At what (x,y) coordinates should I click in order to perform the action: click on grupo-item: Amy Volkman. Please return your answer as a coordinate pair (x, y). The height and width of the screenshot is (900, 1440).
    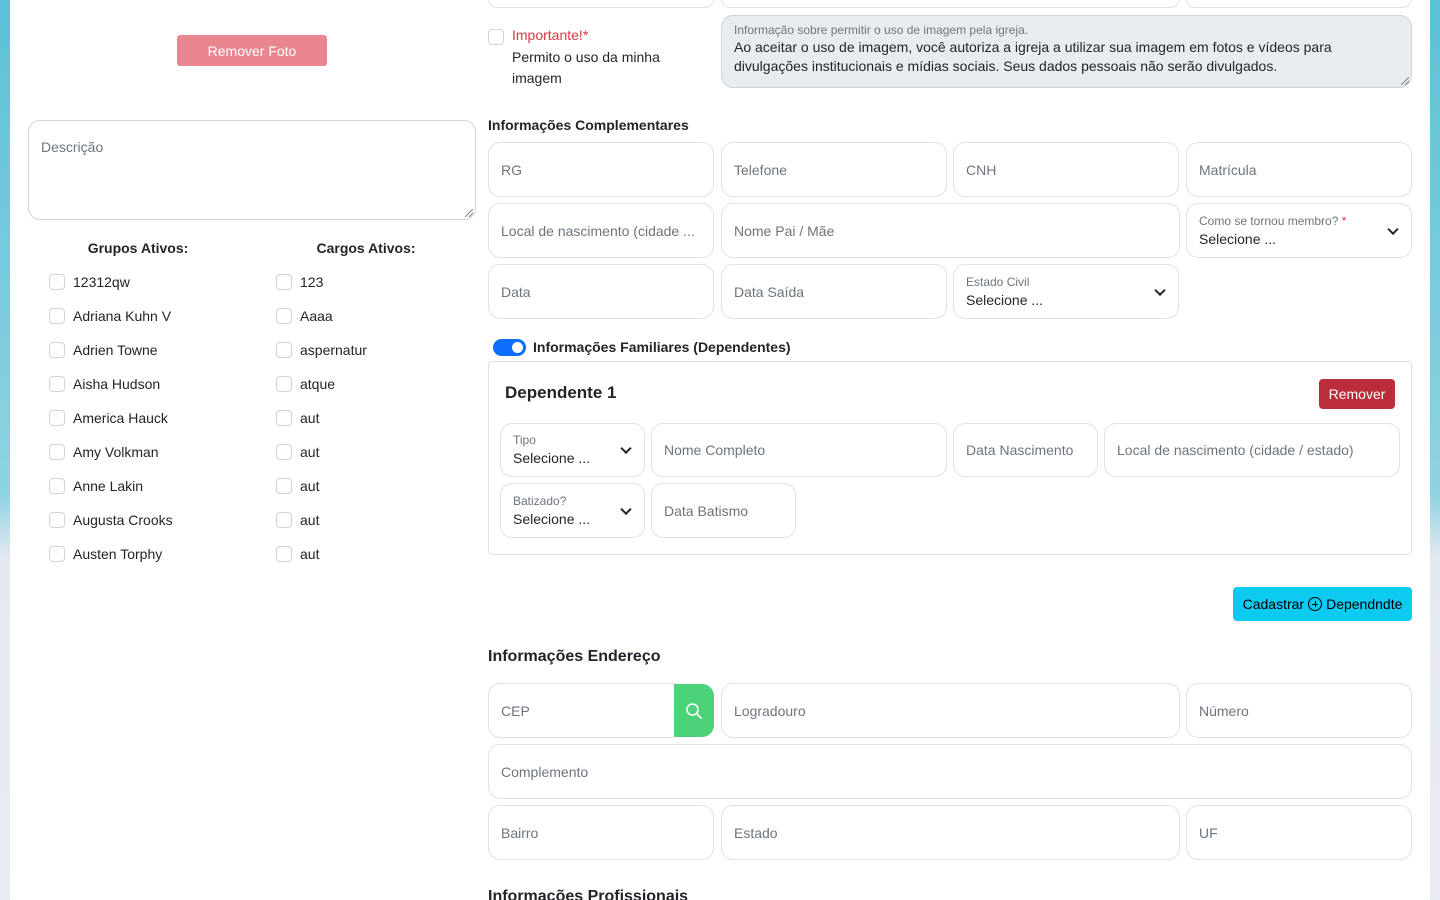
    Looking at the image, I should click on (111, 452).